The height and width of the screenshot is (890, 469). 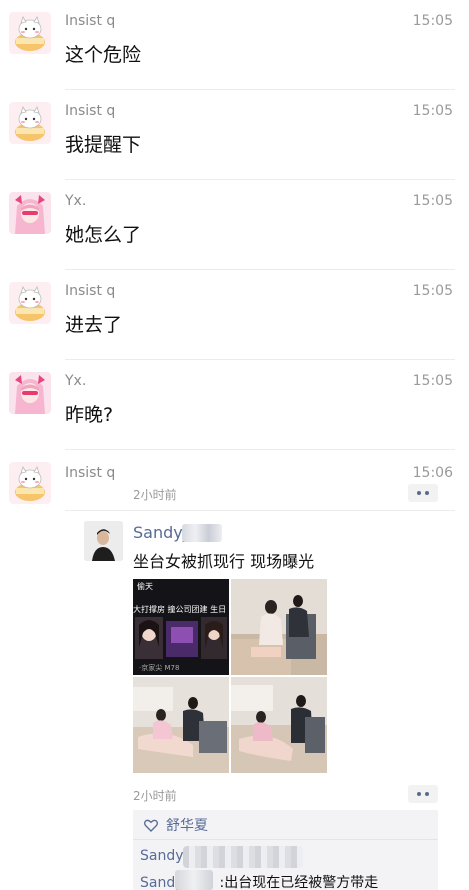 What do you see at coordinates (155, 796) in the screenshot?
I see `moment-time-ago: 2小时前` at bounding box center [155, 796].